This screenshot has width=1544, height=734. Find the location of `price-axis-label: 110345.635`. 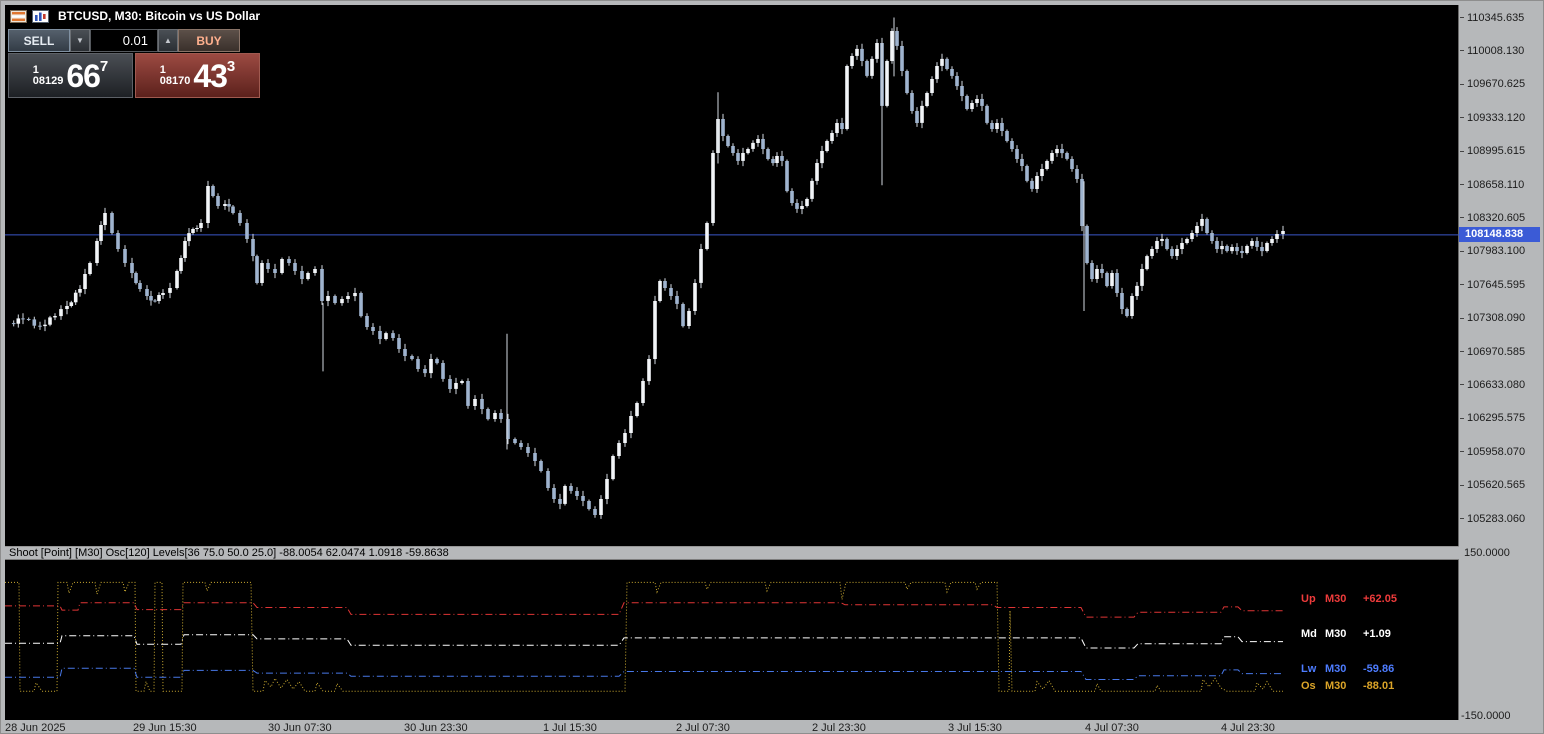

price-axis-label: 110345.635 is located at coordinates (1492, 18).